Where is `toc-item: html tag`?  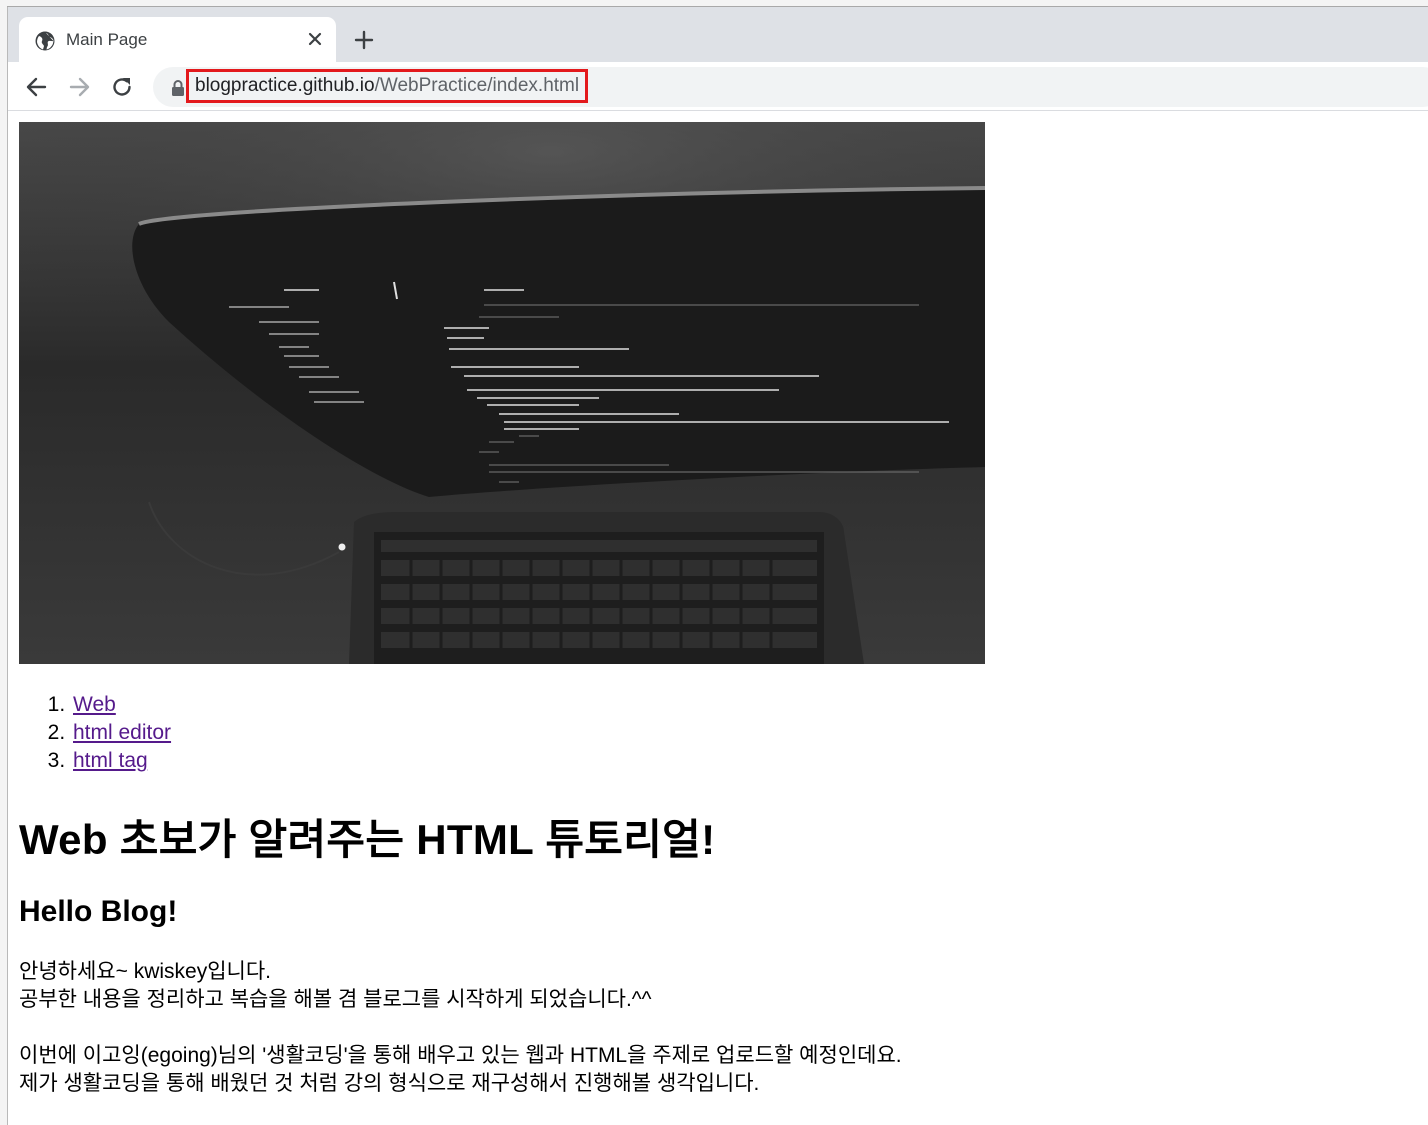 toc-item: html tag is located at coordinates (121, 761).